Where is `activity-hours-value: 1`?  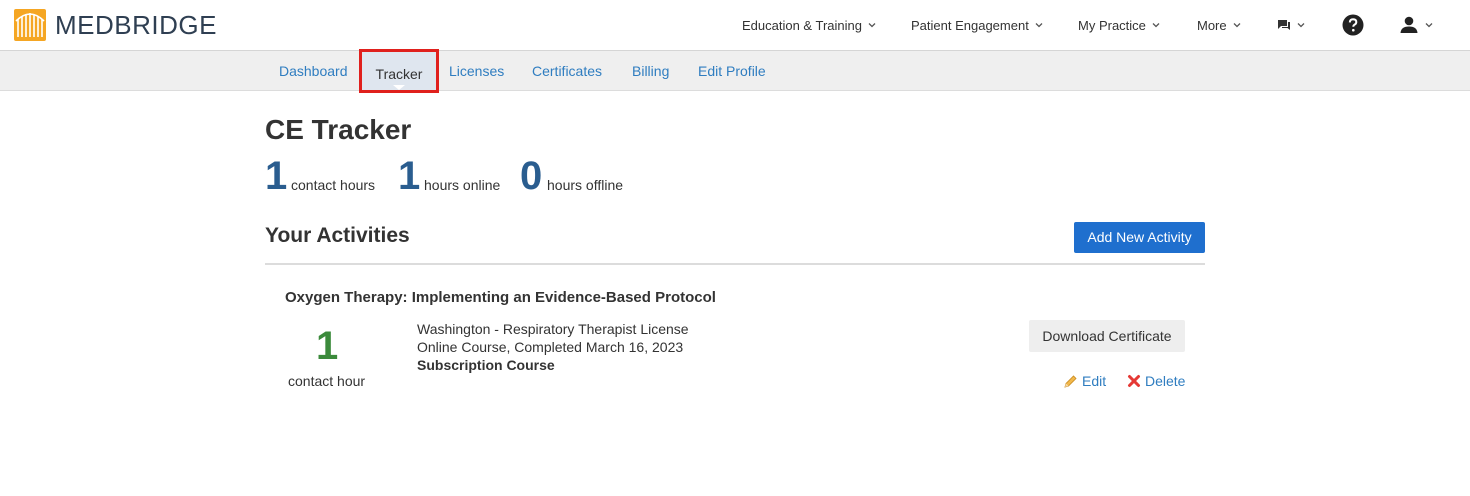 activity-hours-value: 1 is located at coordinates (327, 346).